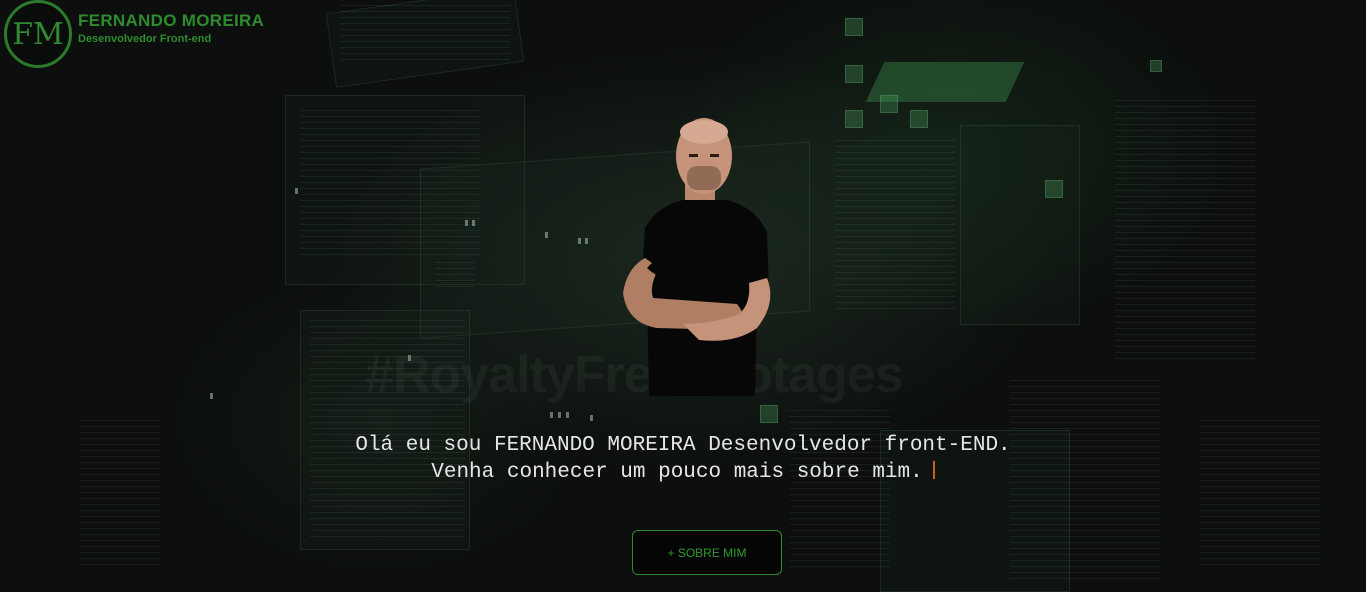 The height and width of the screenshot is (592, 1366). I want to click on typing-cursor-icon, so click(933, 470).